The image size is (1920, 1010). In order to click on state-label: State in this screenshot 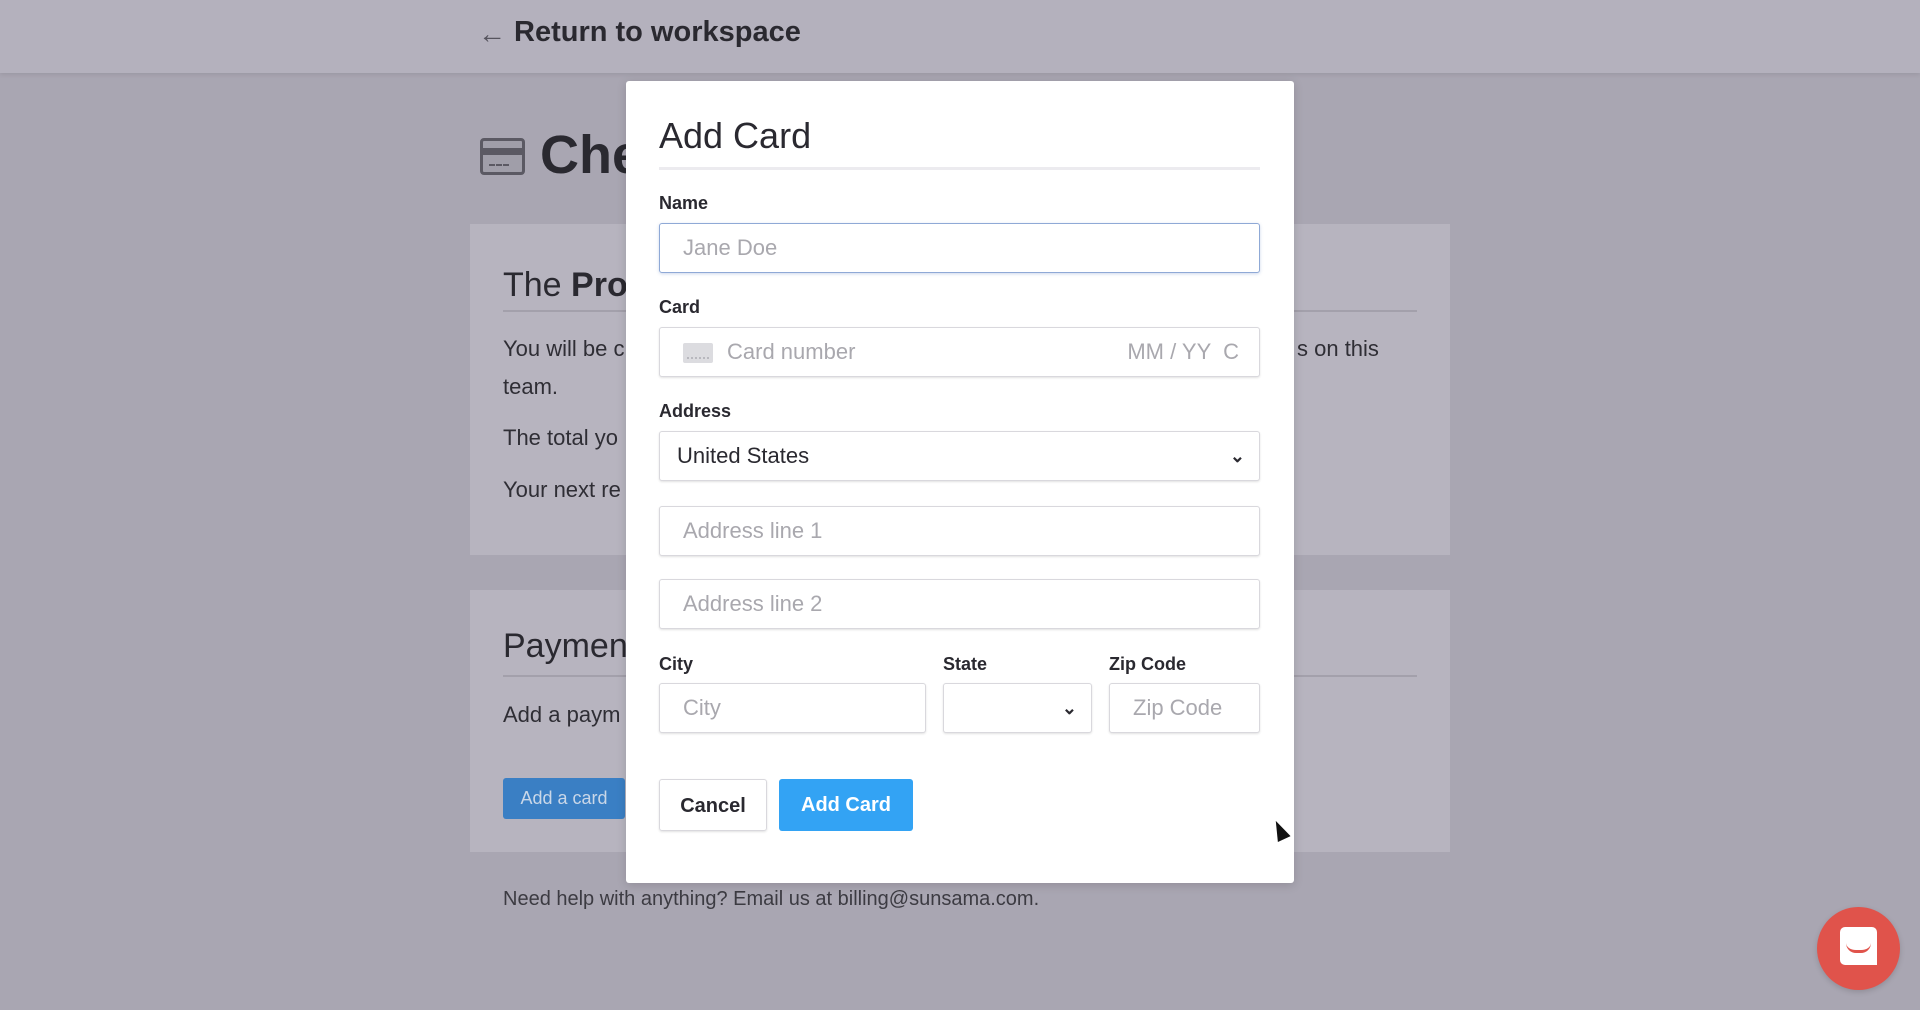, I will do `click(965, 664)`.